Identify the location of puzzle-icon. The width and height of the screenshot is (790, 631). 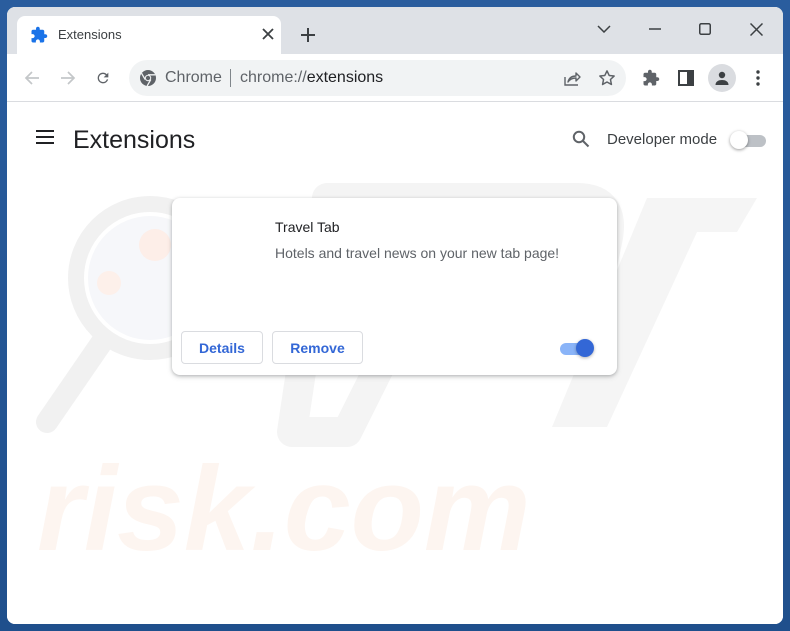
(39, 35).